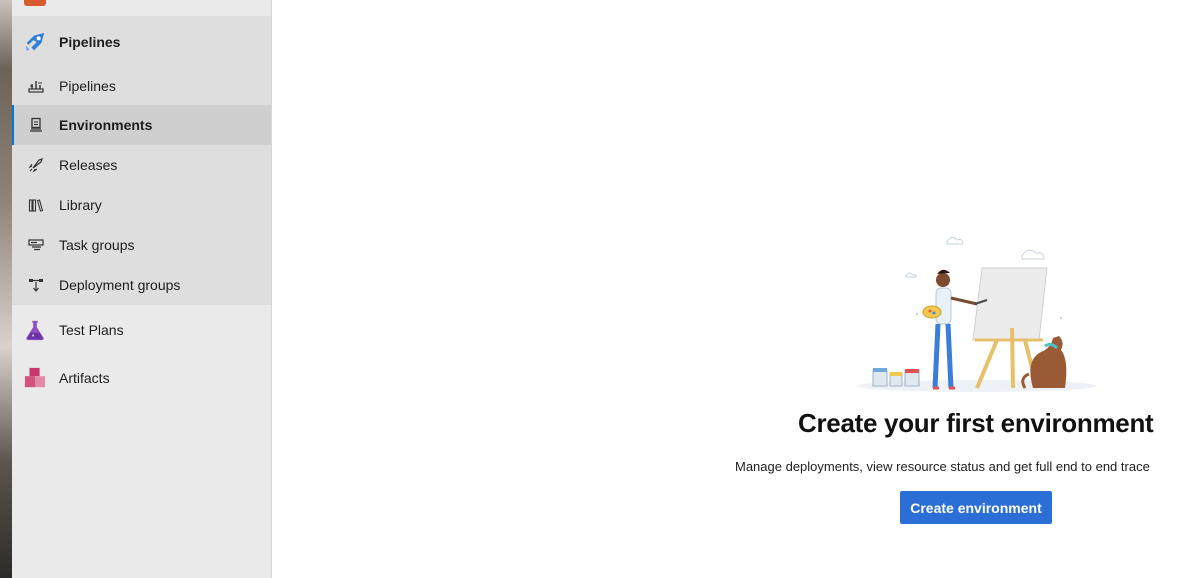 The width and height of the screenshot is (1182, 578). What do you see at coordinates (35, 3) in the screenshot?
I see `overview-icon` at bounding box center [35, 3].